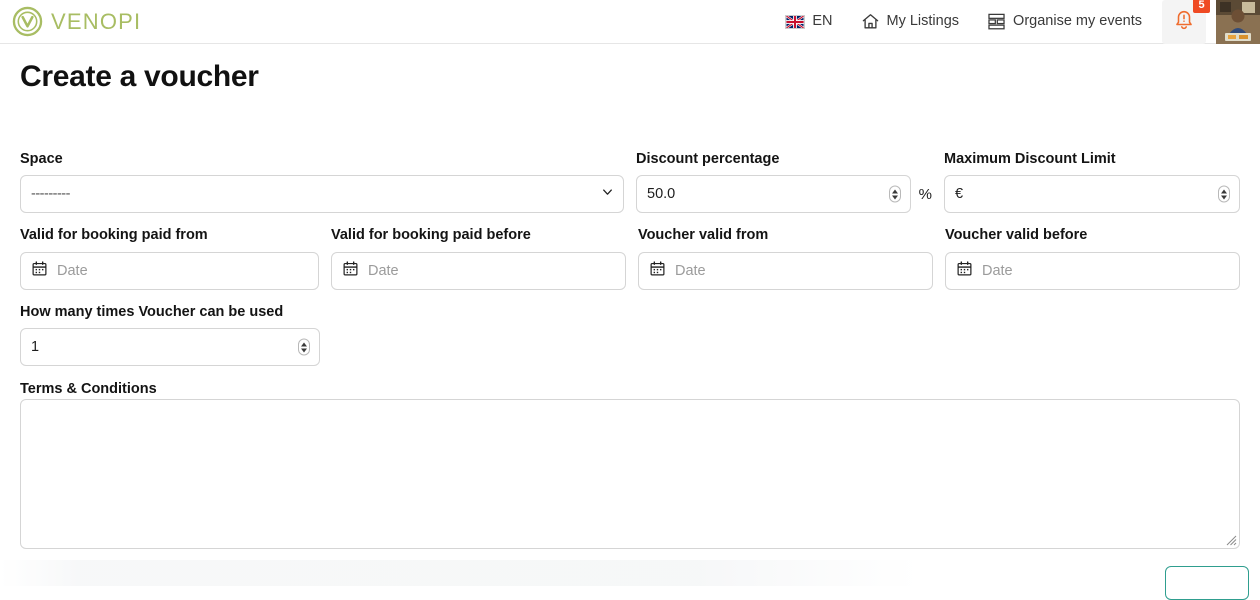  Describe the element at coordinates (478, 235) in the screenshot. I see `label-valid-booking-paid-before: Valid for booking paid before` at that location.